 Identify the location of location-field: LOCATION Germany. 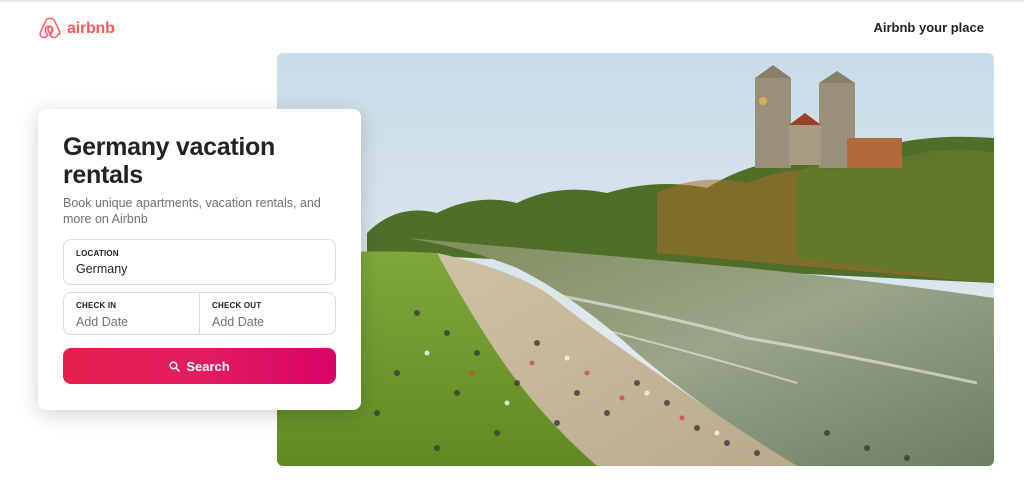
(199, 262).